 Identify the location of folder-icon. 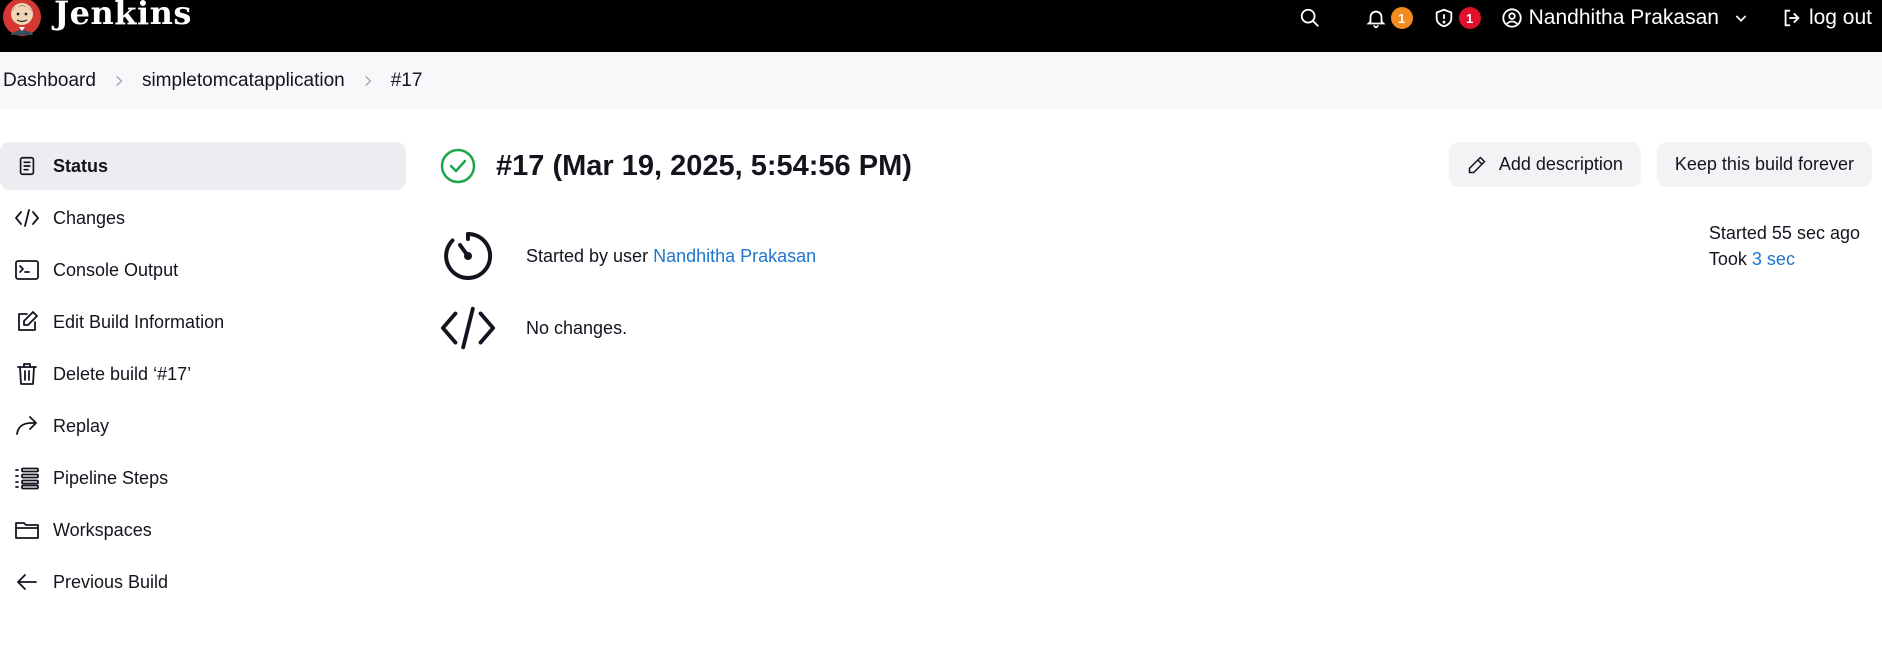
(27, 530).